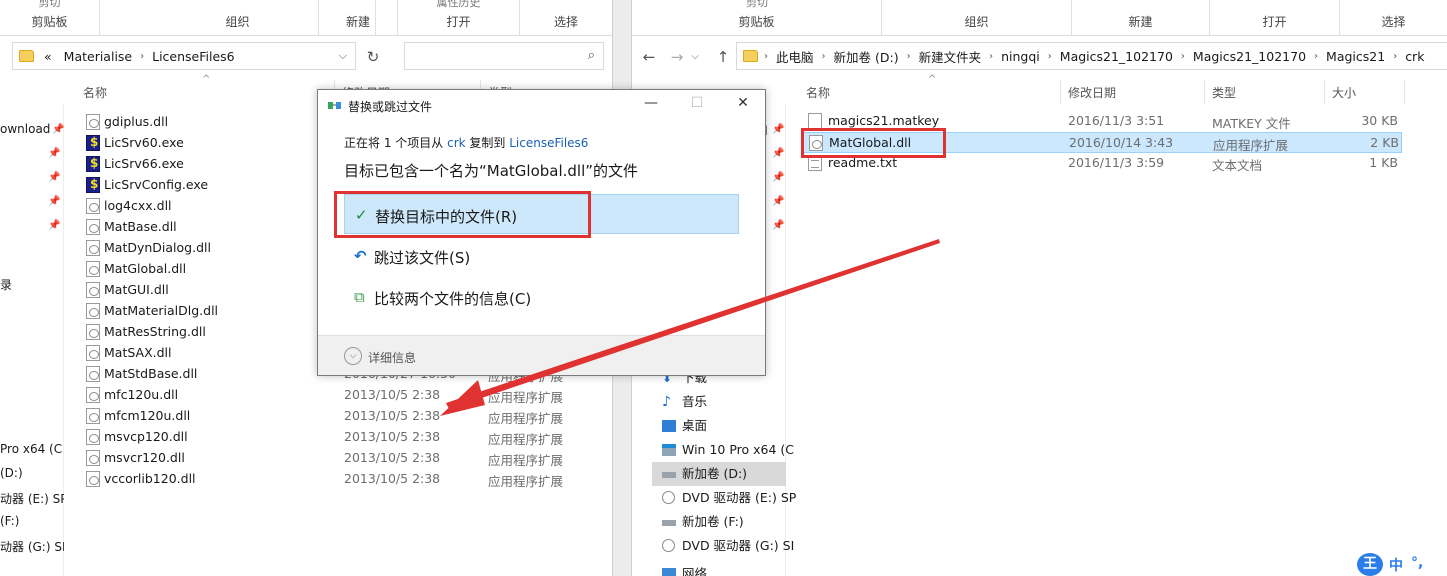 The image size is (1447, 576). I want to click on chevron-down-icon: ⌵, so click(353, 356).